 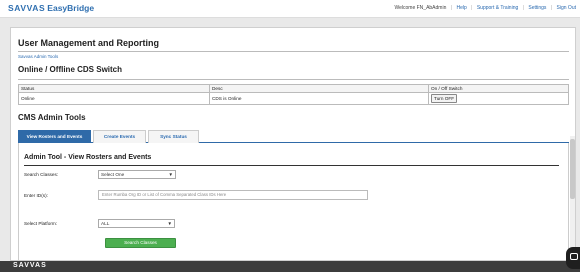 I want to click on status-header: Status, so click(x=114, y=88).